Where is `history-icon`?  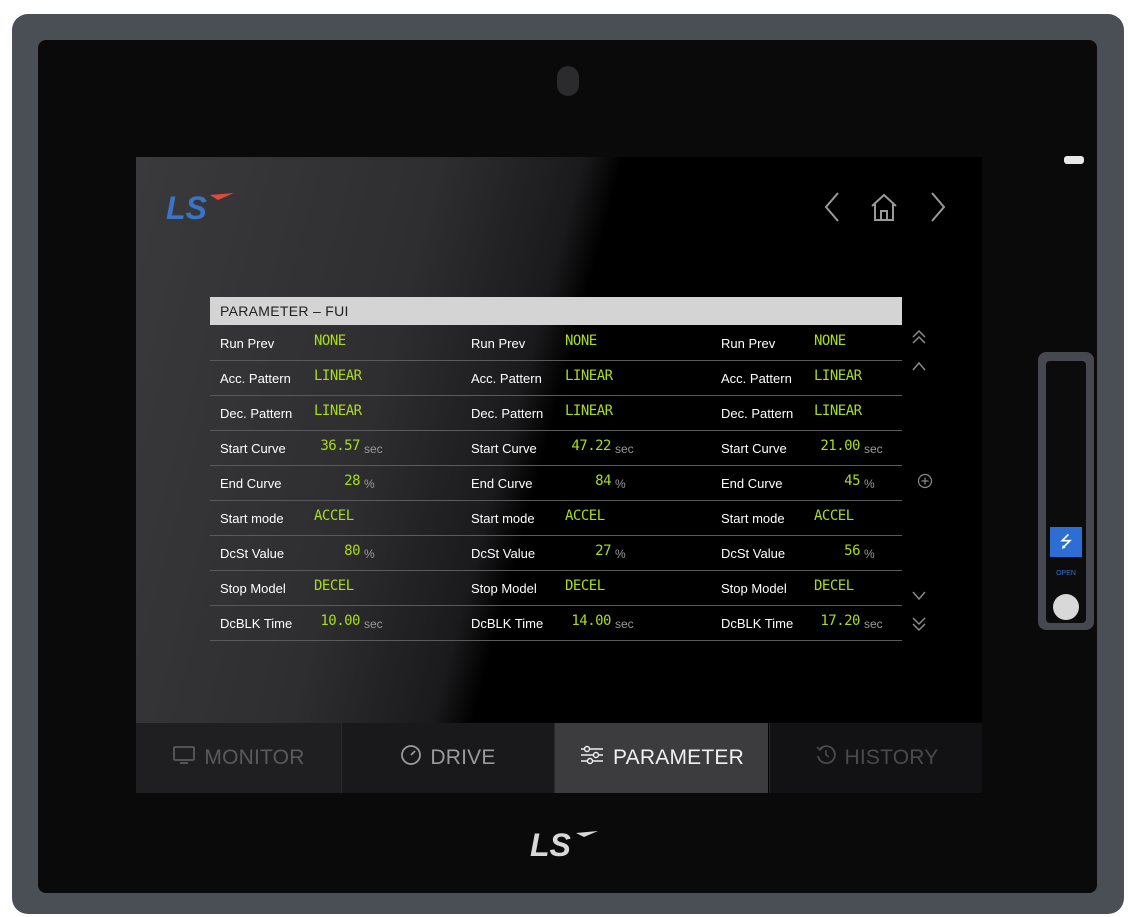
history-icon is located at coordinates (826, 758).